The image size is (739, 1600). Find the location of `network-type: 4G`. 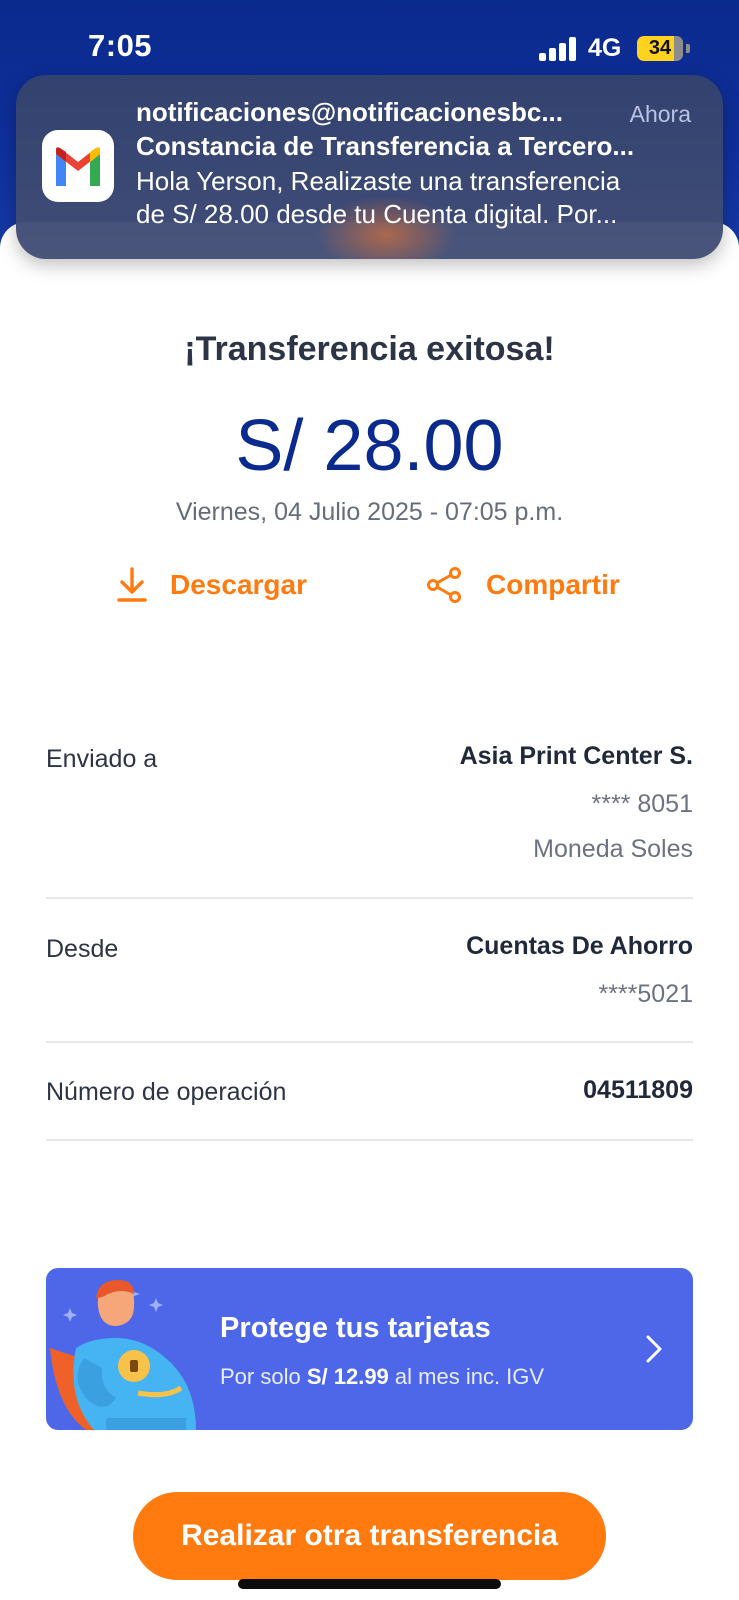

network-type: 4G is located at coordinates (605, 48).